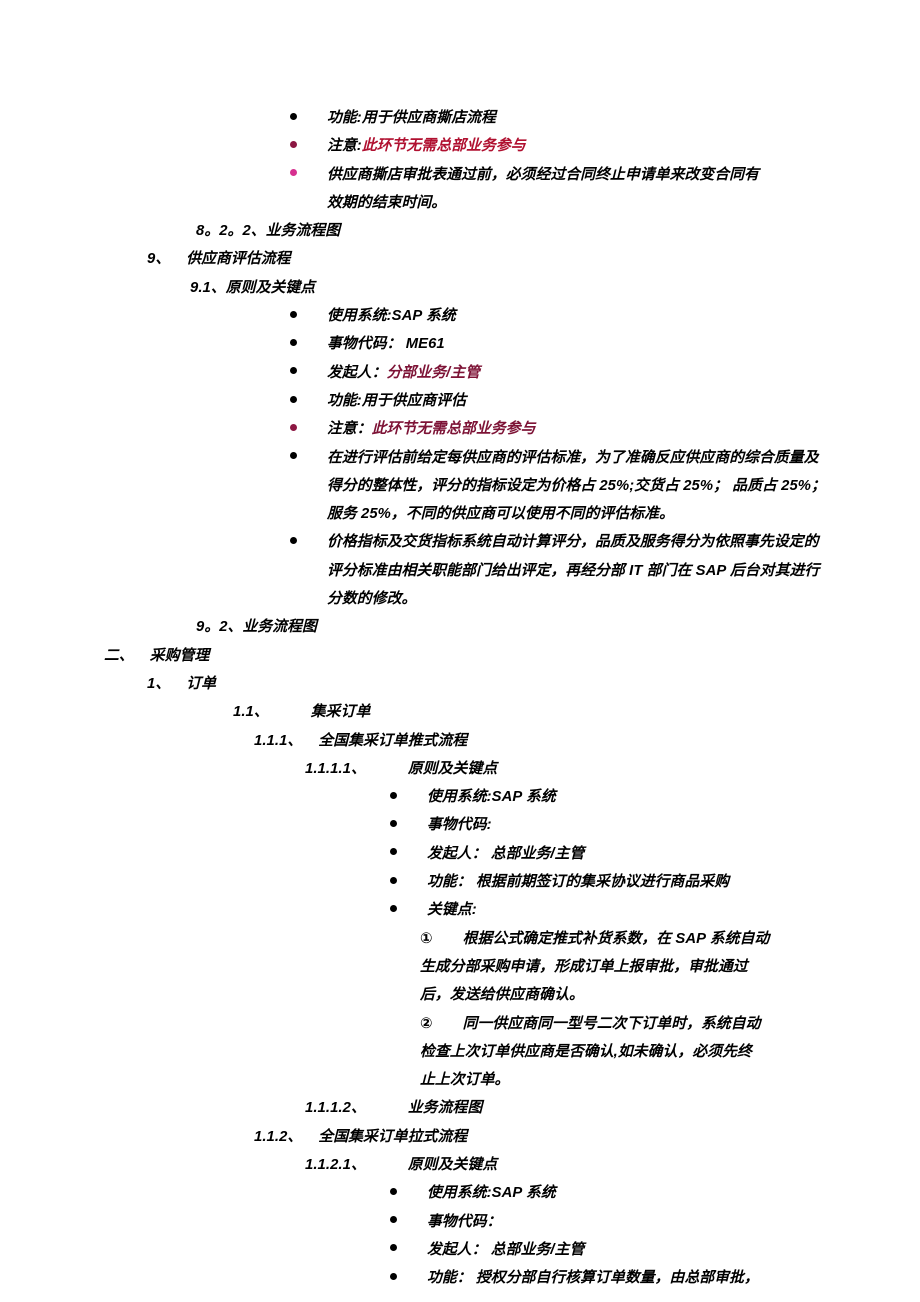 The image size is (920, 1302). What do you see at coordinates (357, 372) in the screenshot?
I see `initiator-label: 发起人：` at bounding box center [357, 372].